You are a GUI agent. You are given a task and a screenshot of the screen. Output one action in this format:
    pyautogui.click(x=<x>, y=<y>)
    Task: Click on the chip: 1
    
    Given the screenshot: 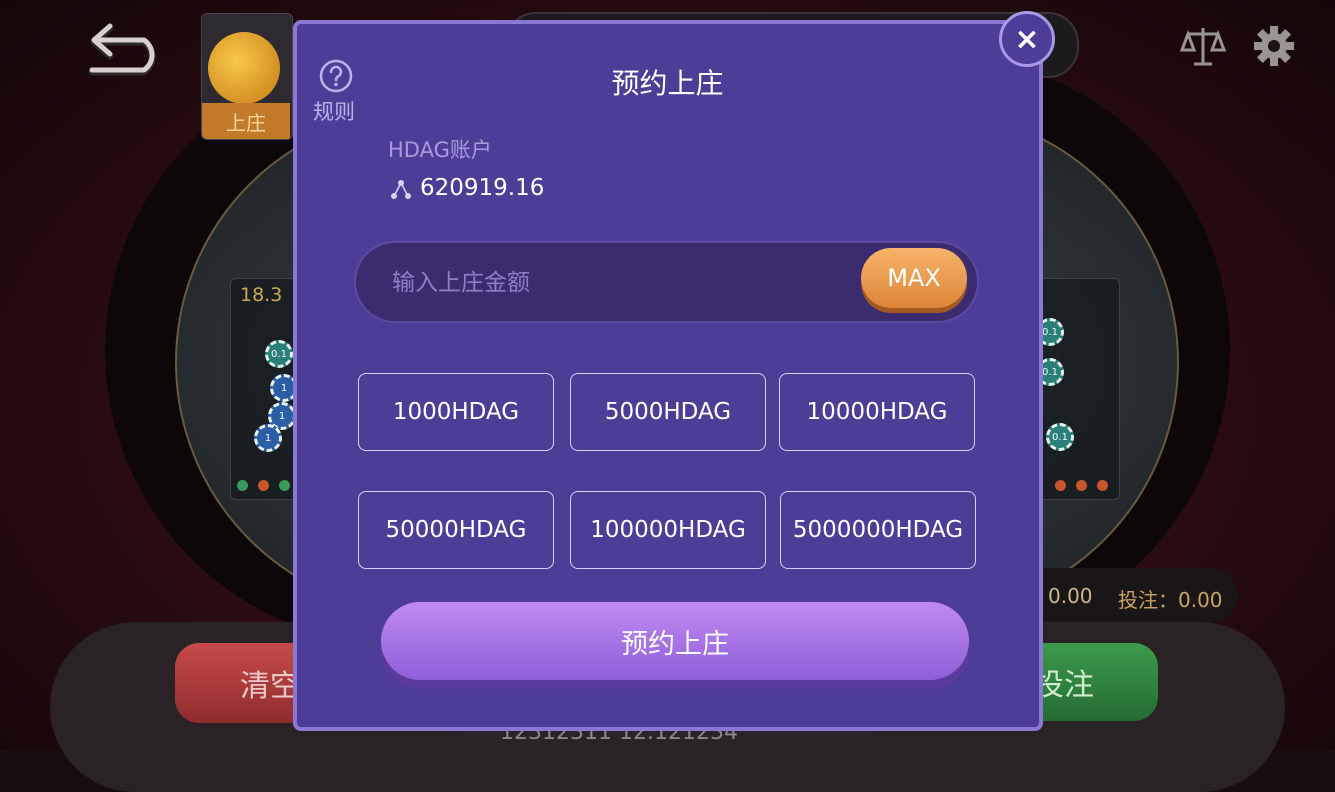 What is the action you would take?
    pyautogui.click(x=268, y=438)
    